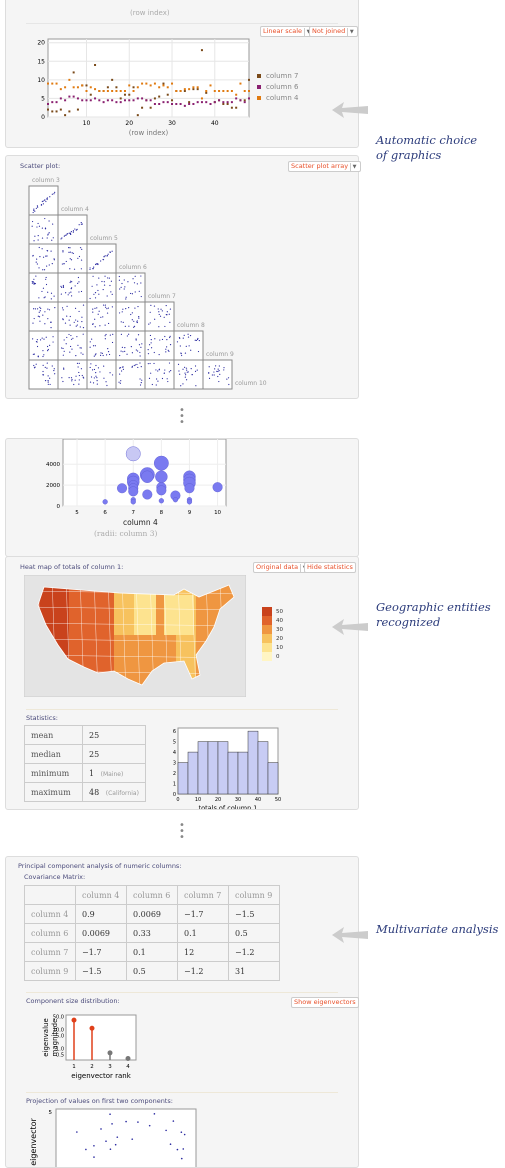 The width and height of the screenshot is (505, 1168). What do you see at coordinates (133, 491) in the screenshot?
I see `bubble` at bounding box center [133, 491].